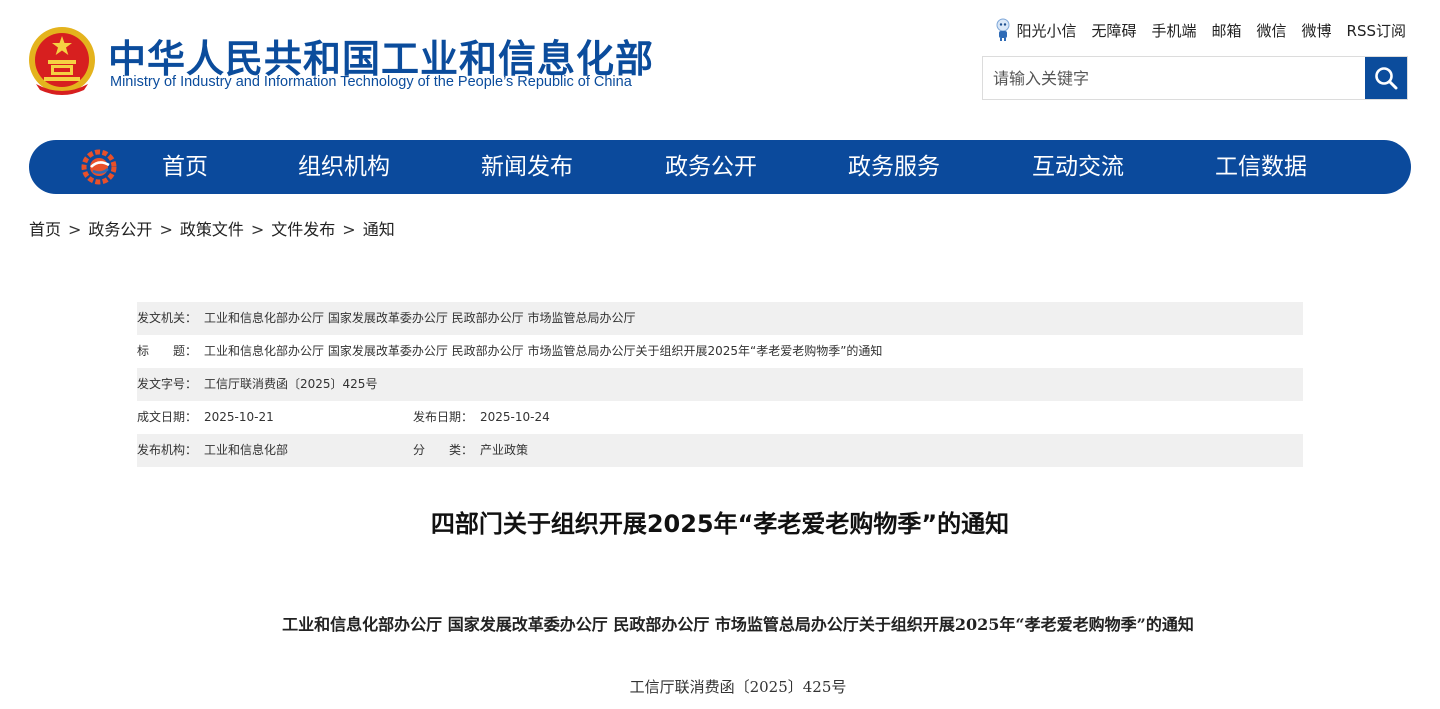  I want to click on top-link-rss: RSS订阅, so click(1376, 30).